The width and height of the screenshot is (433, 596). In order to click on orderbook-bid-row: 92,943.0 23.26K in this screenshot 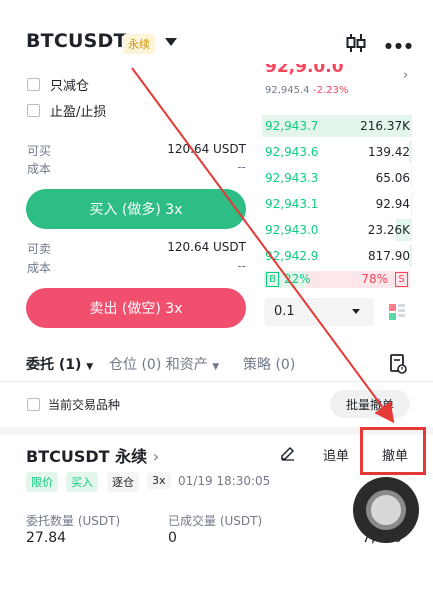, I will do `click(337, 230)`.